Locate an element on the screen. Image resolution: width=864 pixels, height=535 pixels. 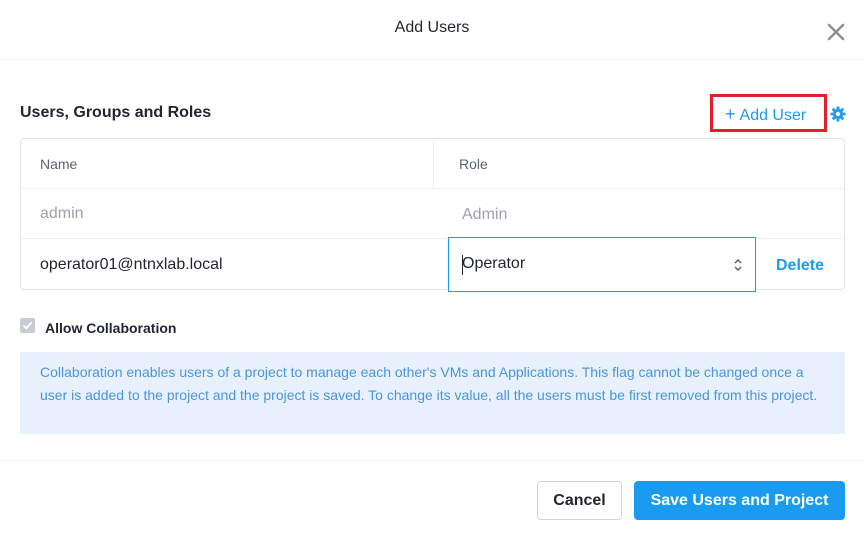
table-row: operator01@ntnxlab.local Operator Delete is located at coordinates (432, 264).